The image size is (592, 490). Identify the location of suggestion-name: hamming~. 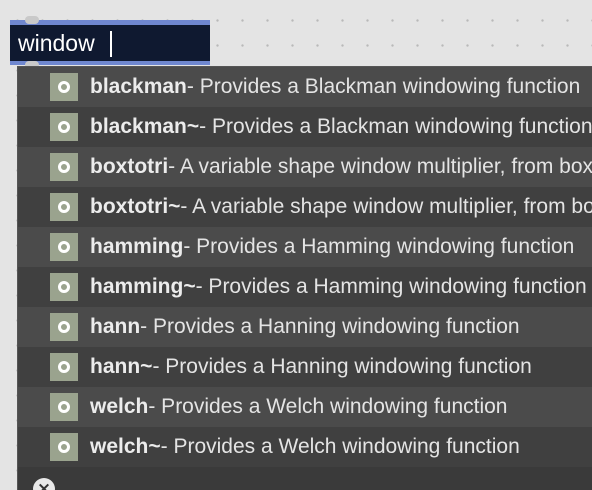
(143, 286).